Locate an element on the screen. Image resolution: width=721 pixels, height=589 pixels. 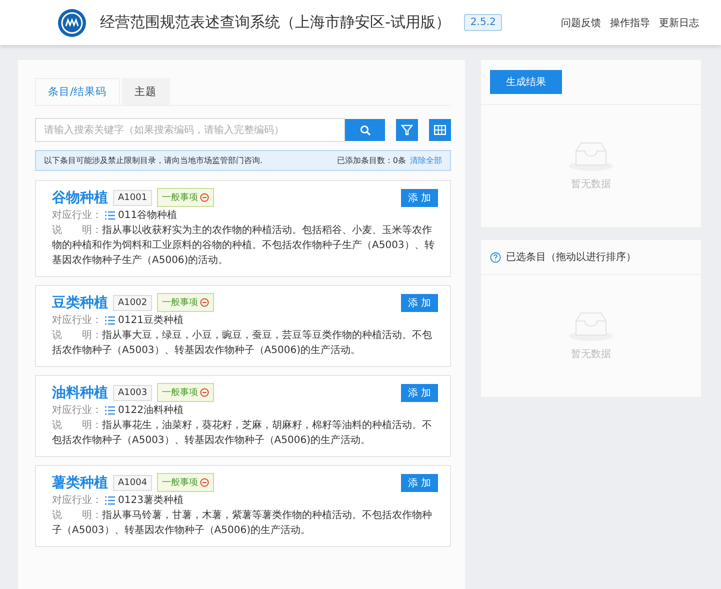
item-description: 说 明：指从事大豆，绿豆，小豆，豌豆，蚕豆，芸豆等豆类作物的种植活动。不包括农作物种子（A5003）、转基因农作物种子（A5006)的生产活动。 is located at coordinates (242, 343).